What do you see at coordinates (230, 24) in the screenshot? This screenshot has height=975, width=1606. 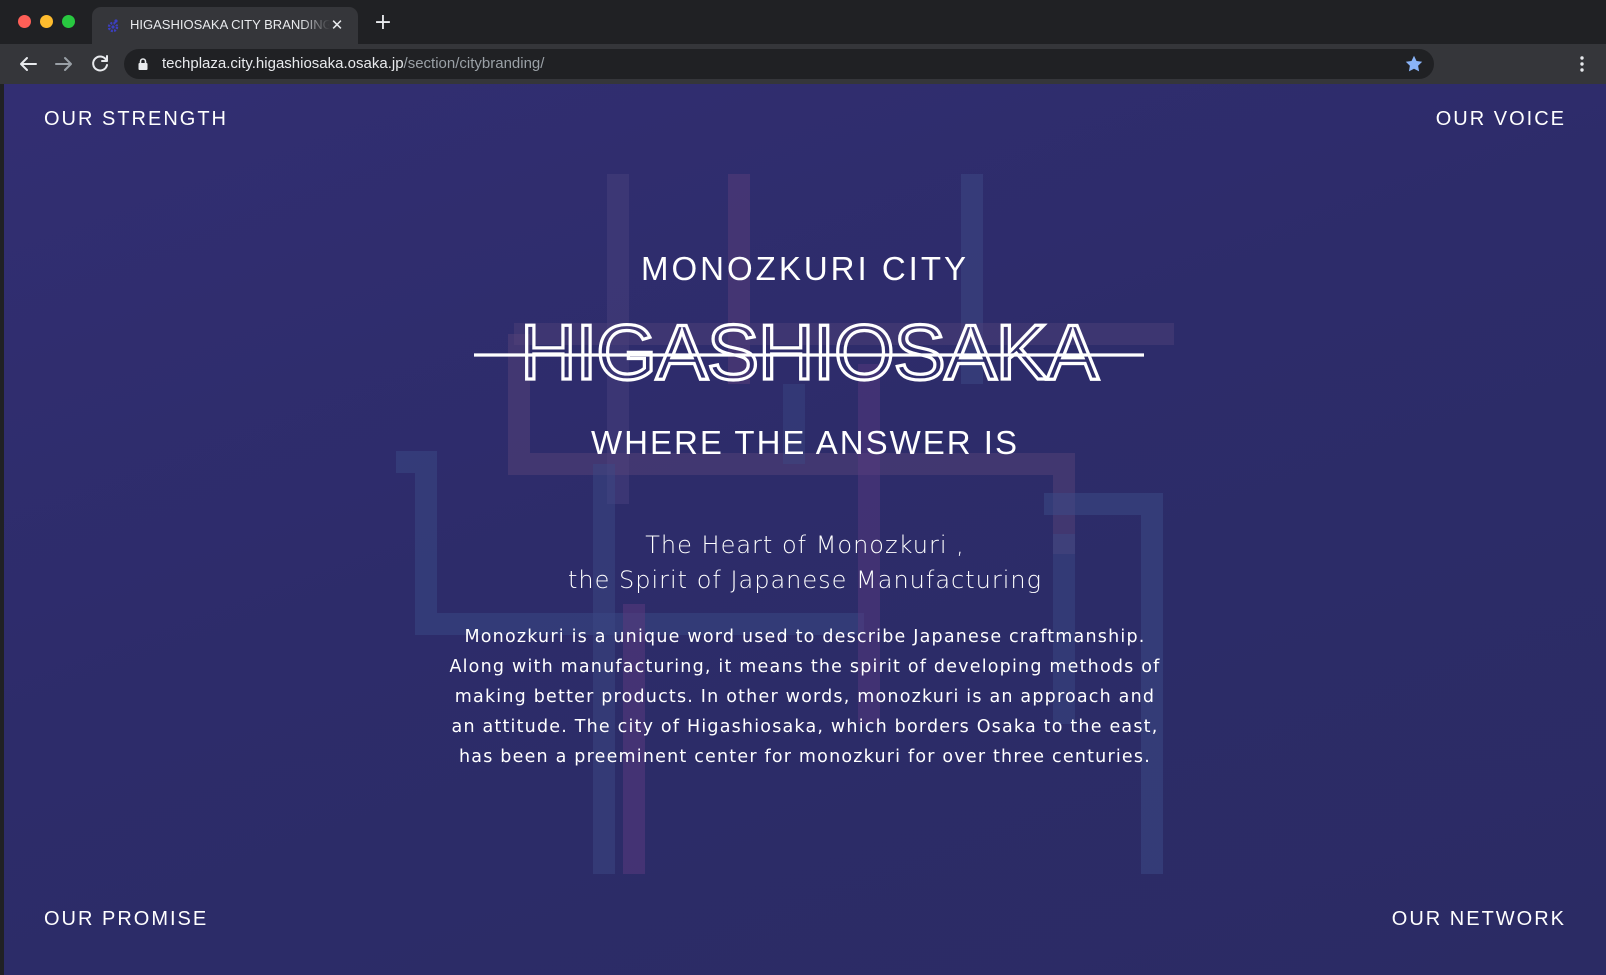 I see `tab-title: HIGASHIOSAKA CITY BRANDING` at bounding box center [230, 24].